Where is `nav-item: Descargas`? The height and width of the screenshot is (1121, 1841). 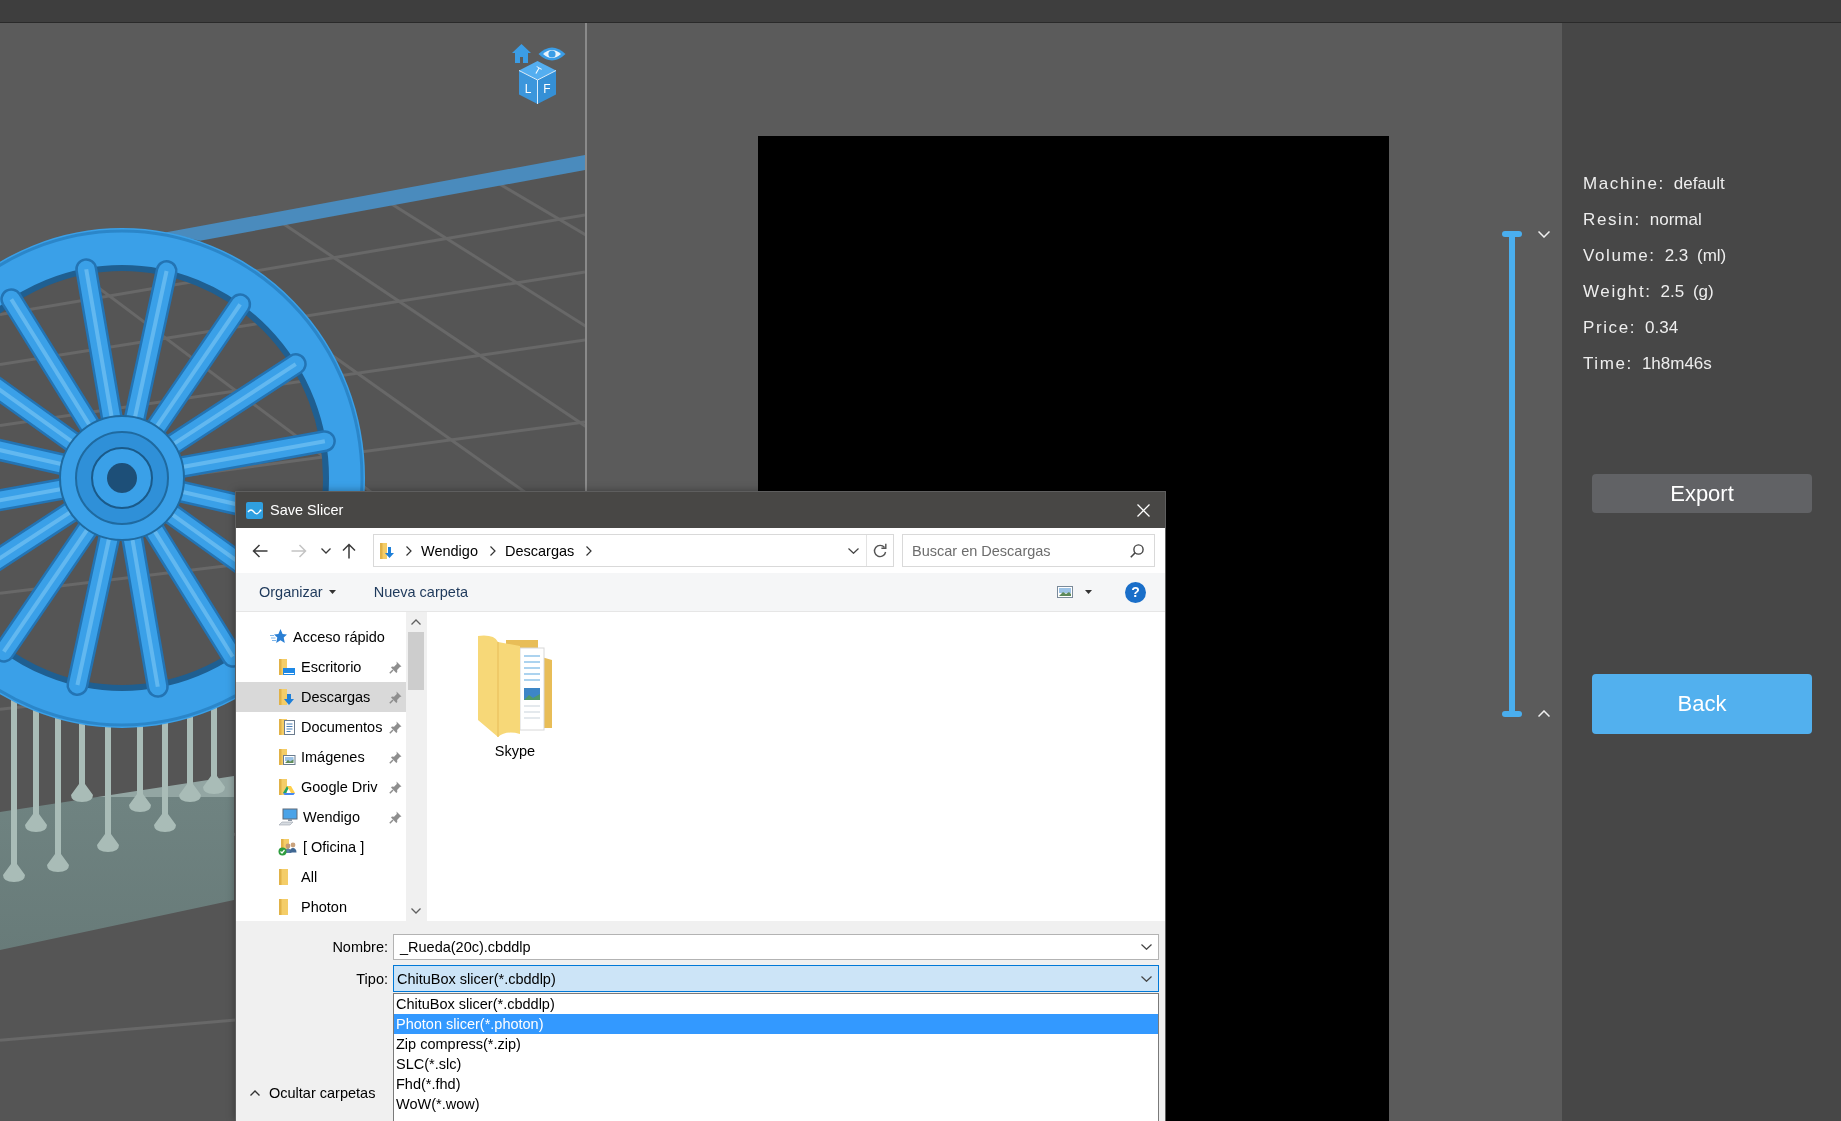
nav-item: Descargas is located at coordinates (321, 697).